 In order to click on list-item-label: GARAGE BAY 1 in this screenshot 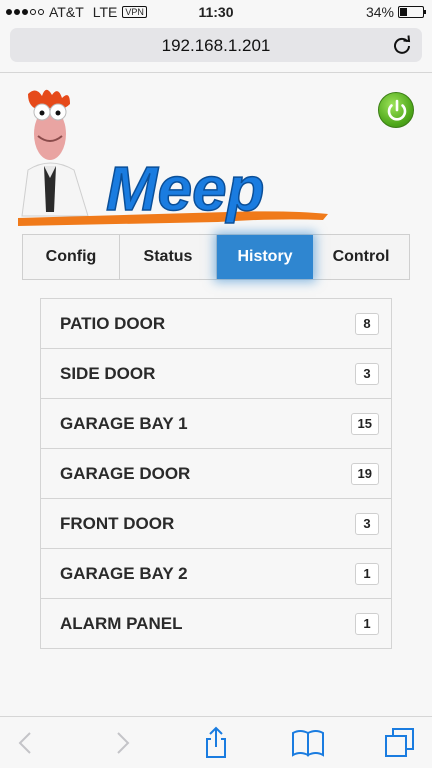, I will do `click(124, 423)`.